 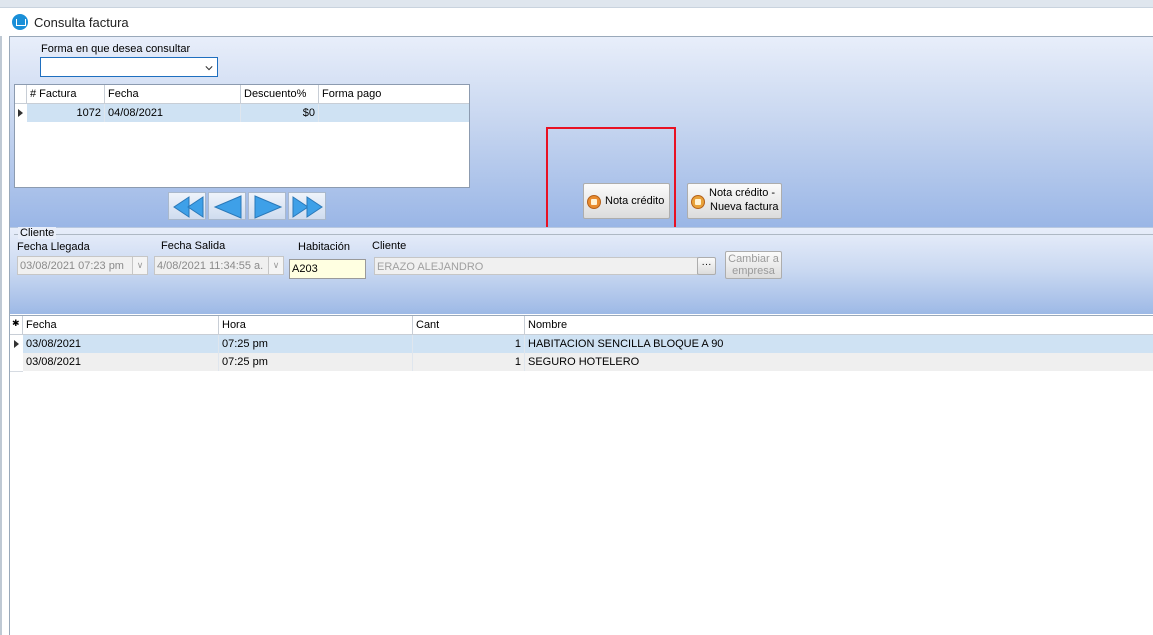 I want to click on next-record-button, so click(x=267, y=206).